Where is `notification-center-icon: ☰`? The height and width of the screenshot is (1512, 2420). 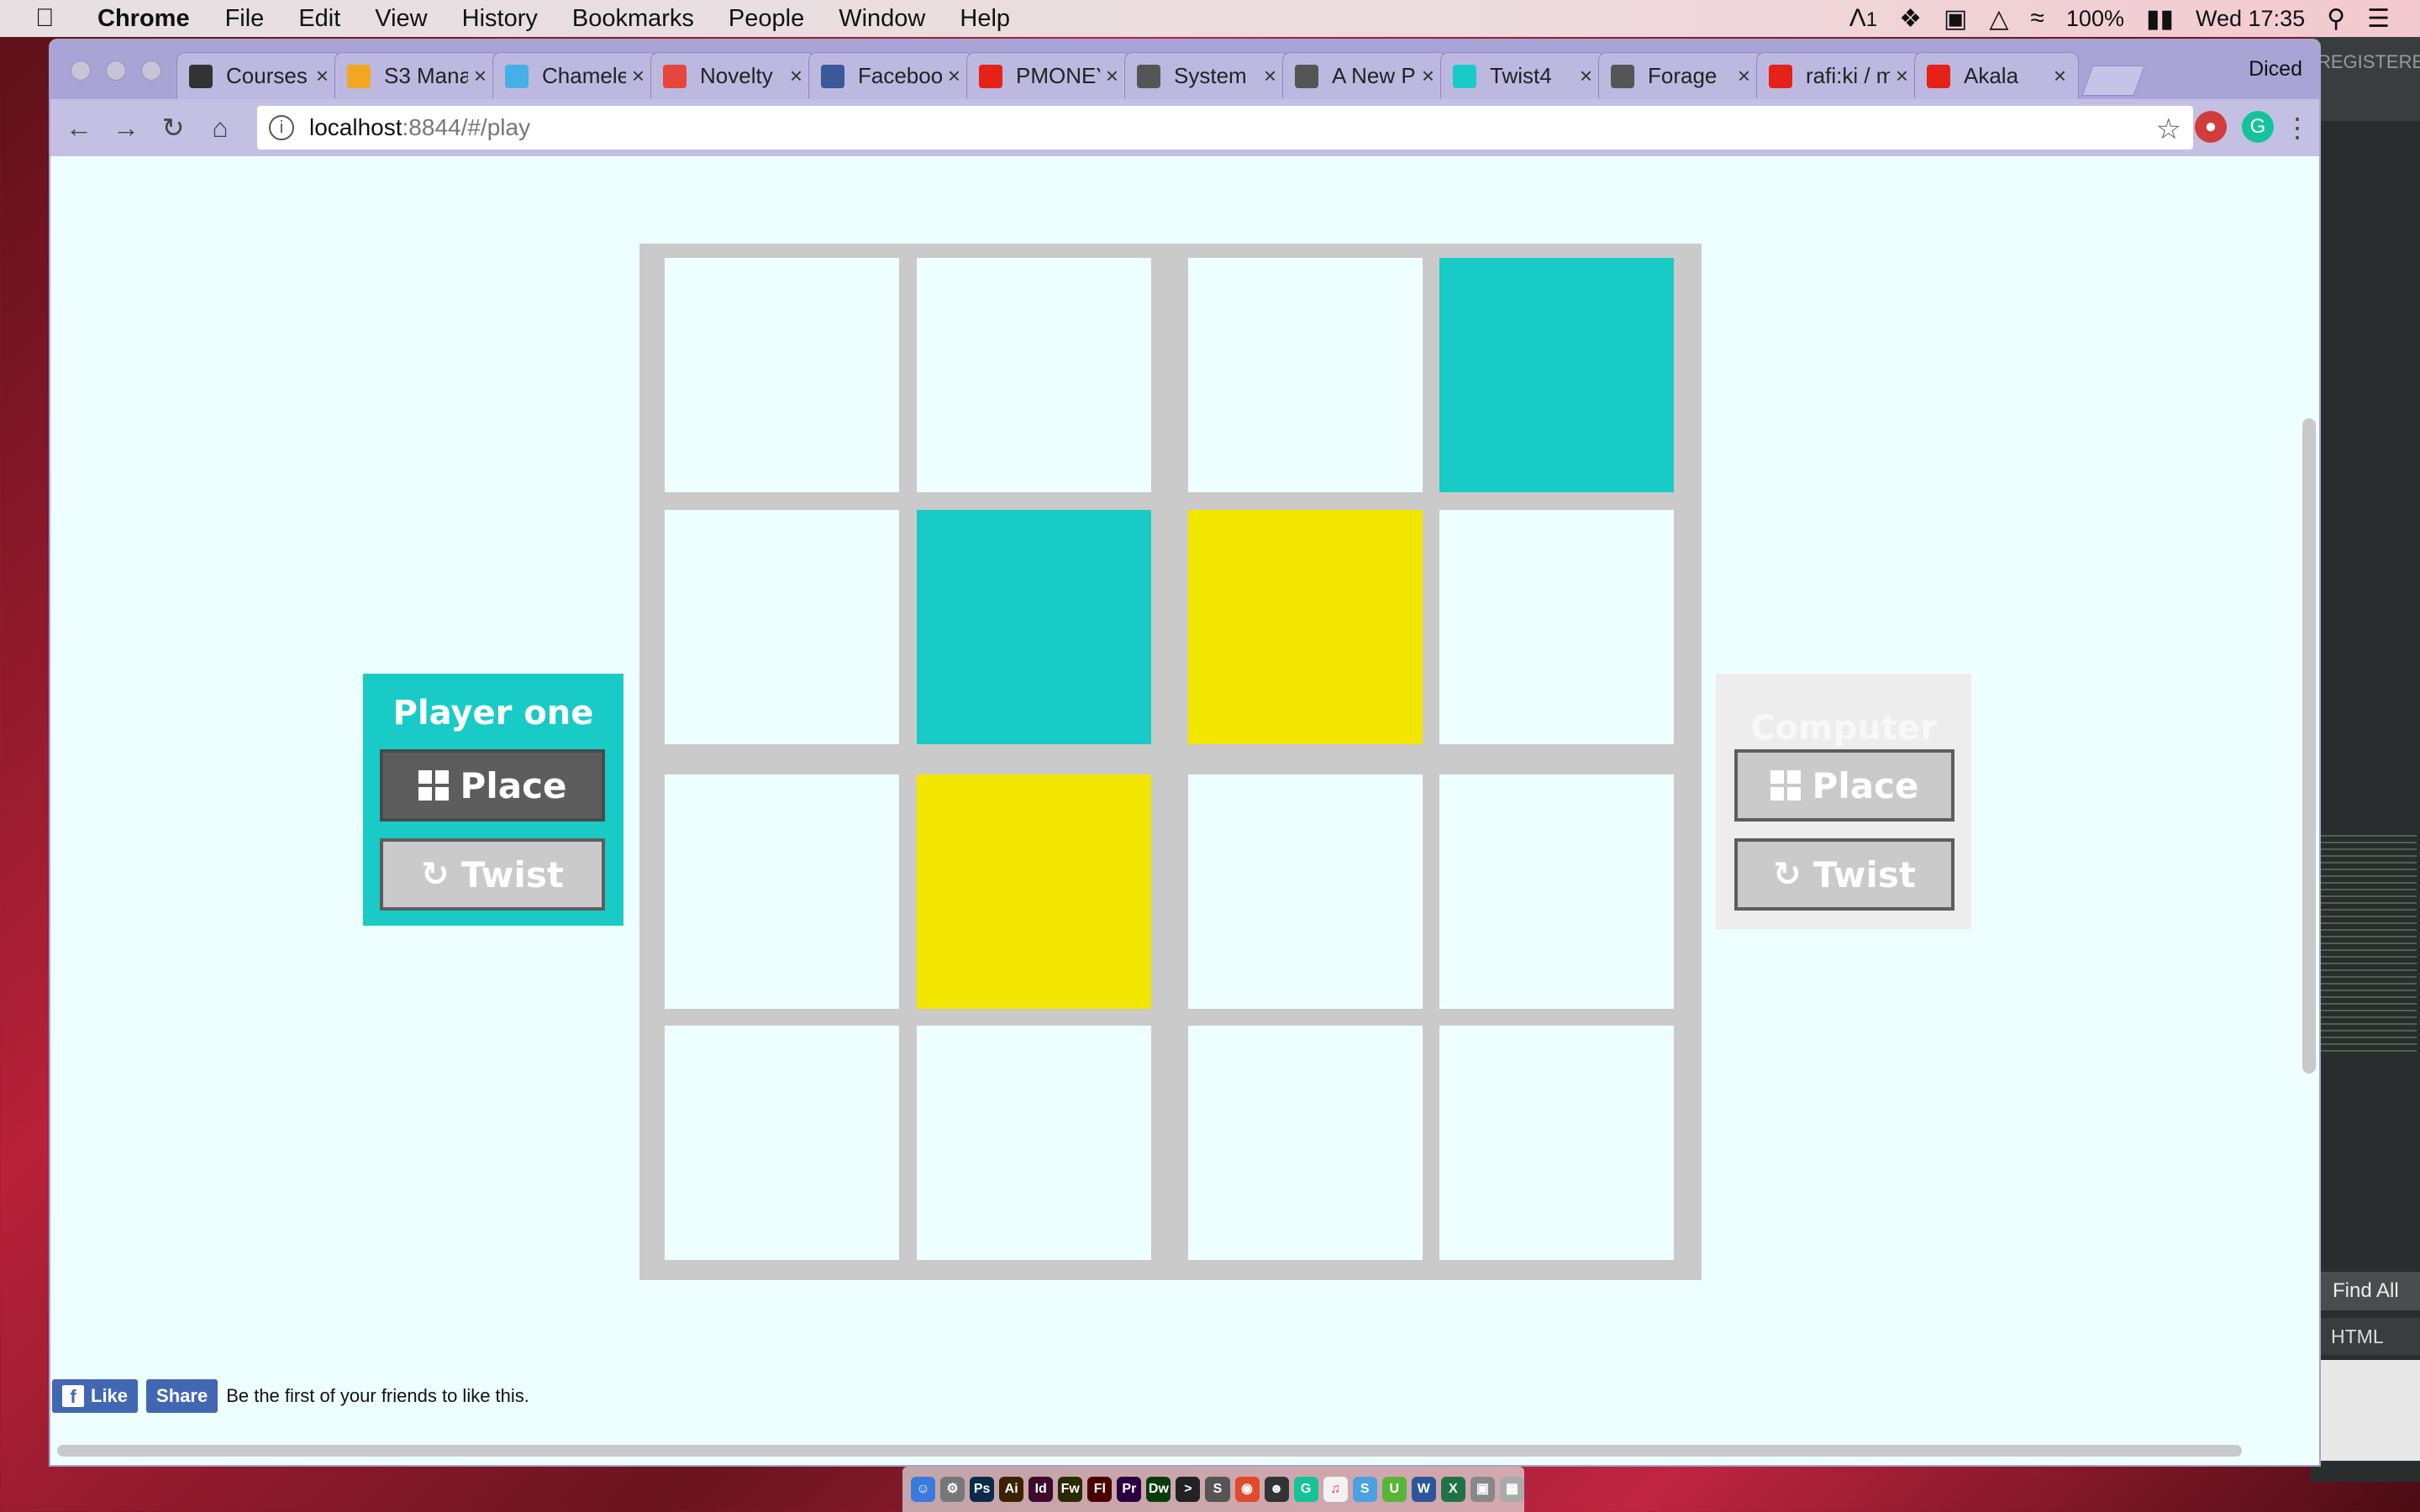 notification-center-icon: ☰ is located at coordinates (2378, 19).